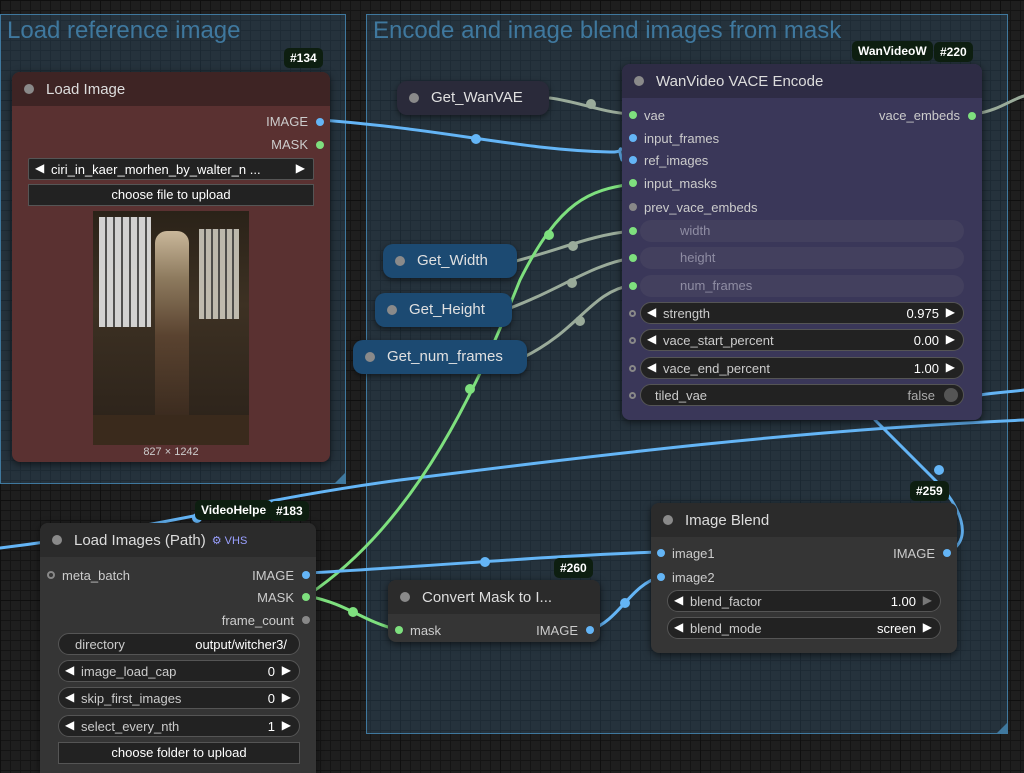 The height and width of the screenshot is (773, 1024). Describe the element at coordinates (693, 577) in the screenshot. I see `input-label-image2: image2` at that location.